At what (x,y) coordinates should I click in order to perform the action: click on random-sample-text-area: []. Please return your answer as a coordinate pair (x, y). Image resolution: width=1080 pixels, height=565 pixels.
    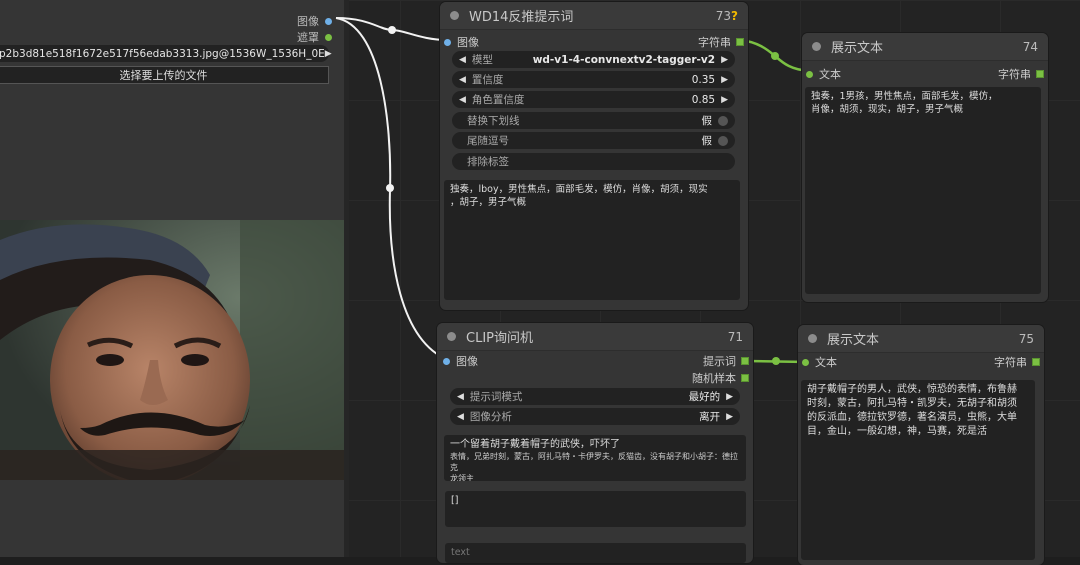
    Looking at the image, I should click on (595, 509).